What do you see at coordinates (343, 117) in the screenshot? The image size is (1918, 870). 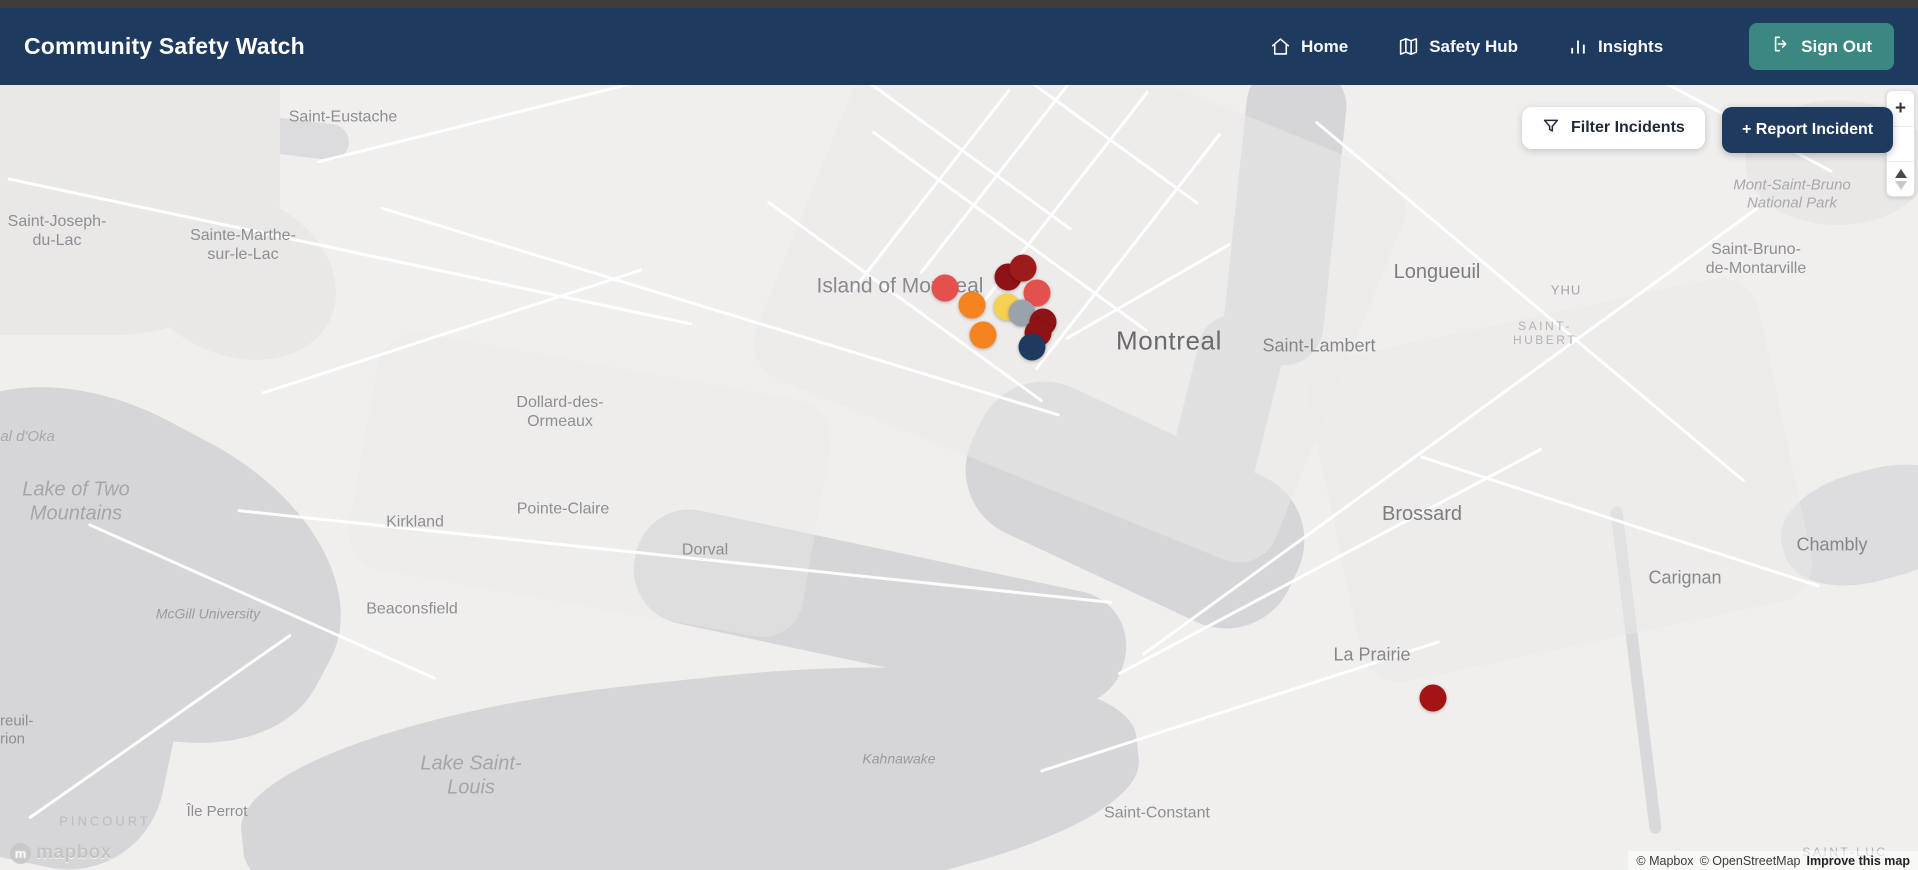 I see `map-label: Saint-Eustache` at bounding box center [343, 117].